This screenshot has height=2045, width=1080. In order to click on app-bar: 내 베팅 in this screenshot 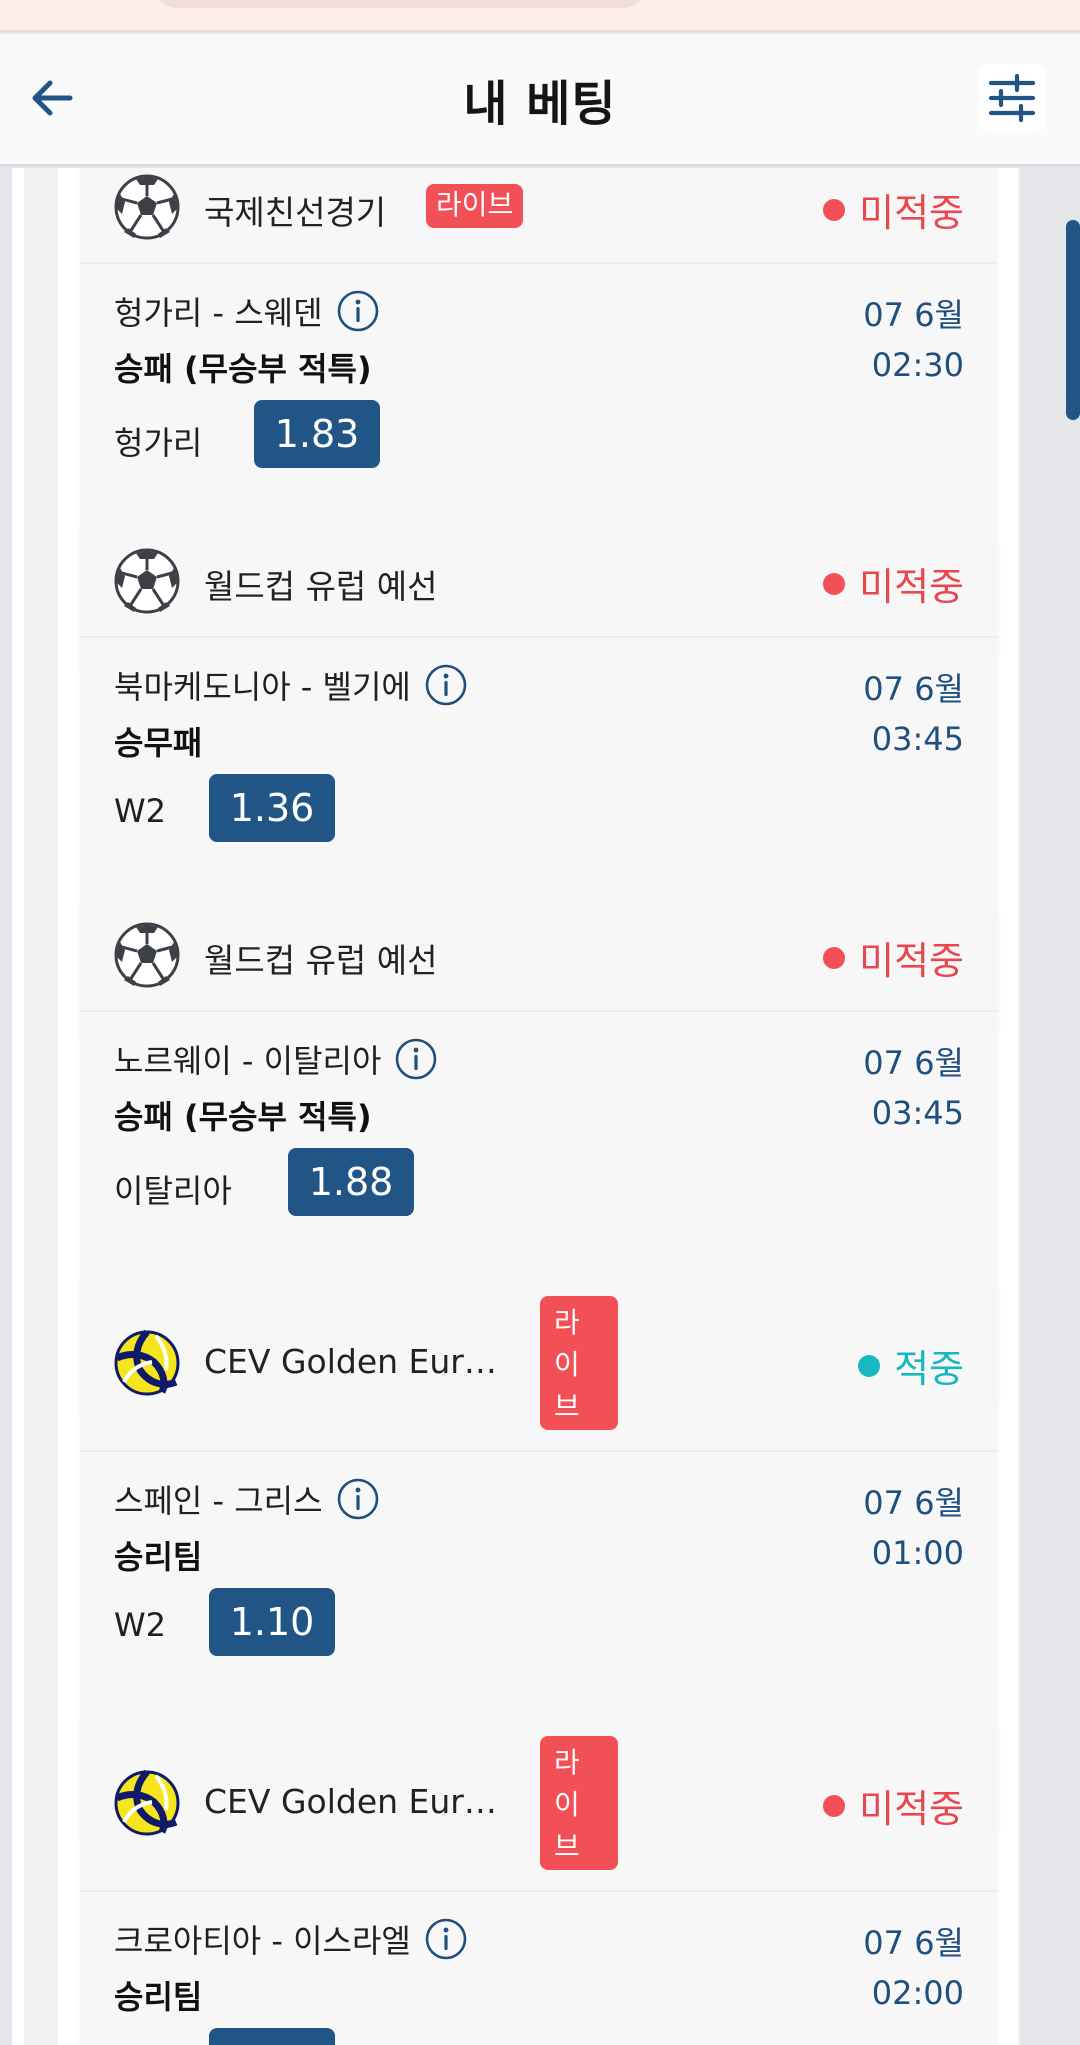, I will do `click(540, 100)`.